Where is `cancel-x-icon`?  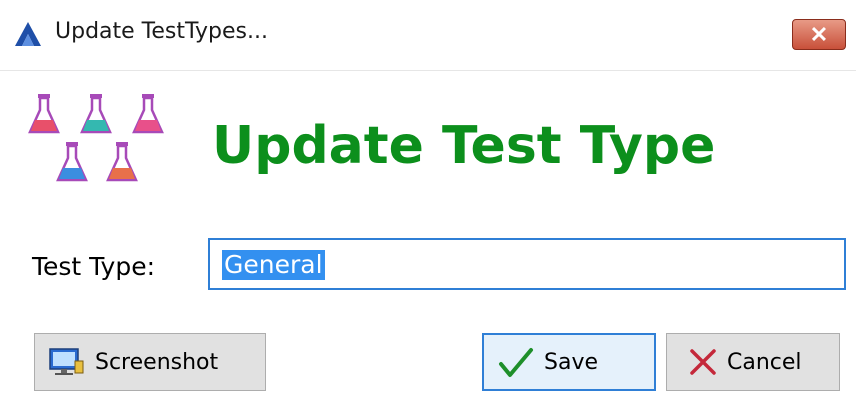
cancel-x-icon is located at coordinates (703, 362).